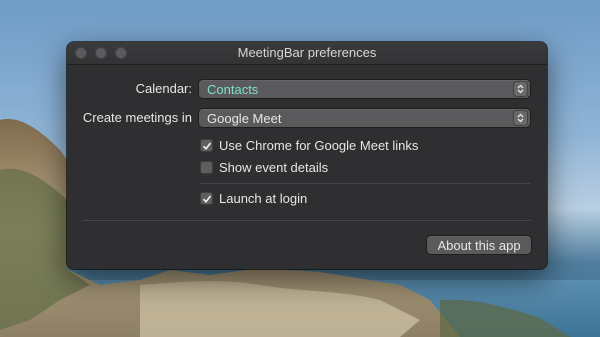 This screenshot has width=600, height=337. I want to click on calendar-popup-button: Contacts, so click(364, 89).